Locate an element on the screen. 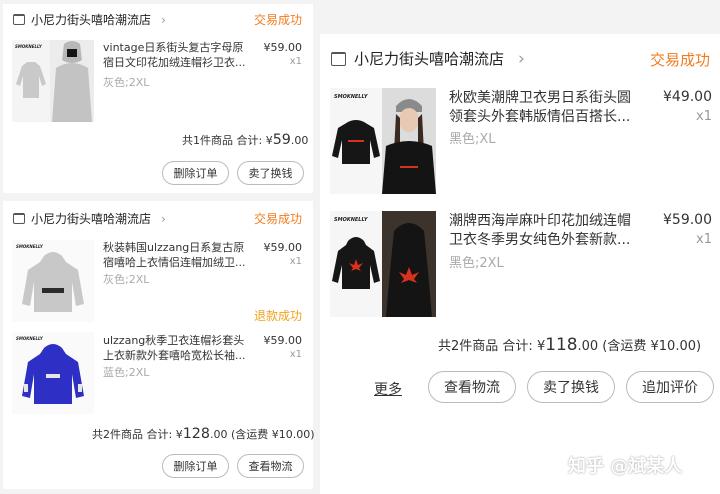 The image size is (720, 494). order-summary: 共2件商品 合计: ¥118.00 (含运费 ¥10.00) is located at coordinates (569, 344).